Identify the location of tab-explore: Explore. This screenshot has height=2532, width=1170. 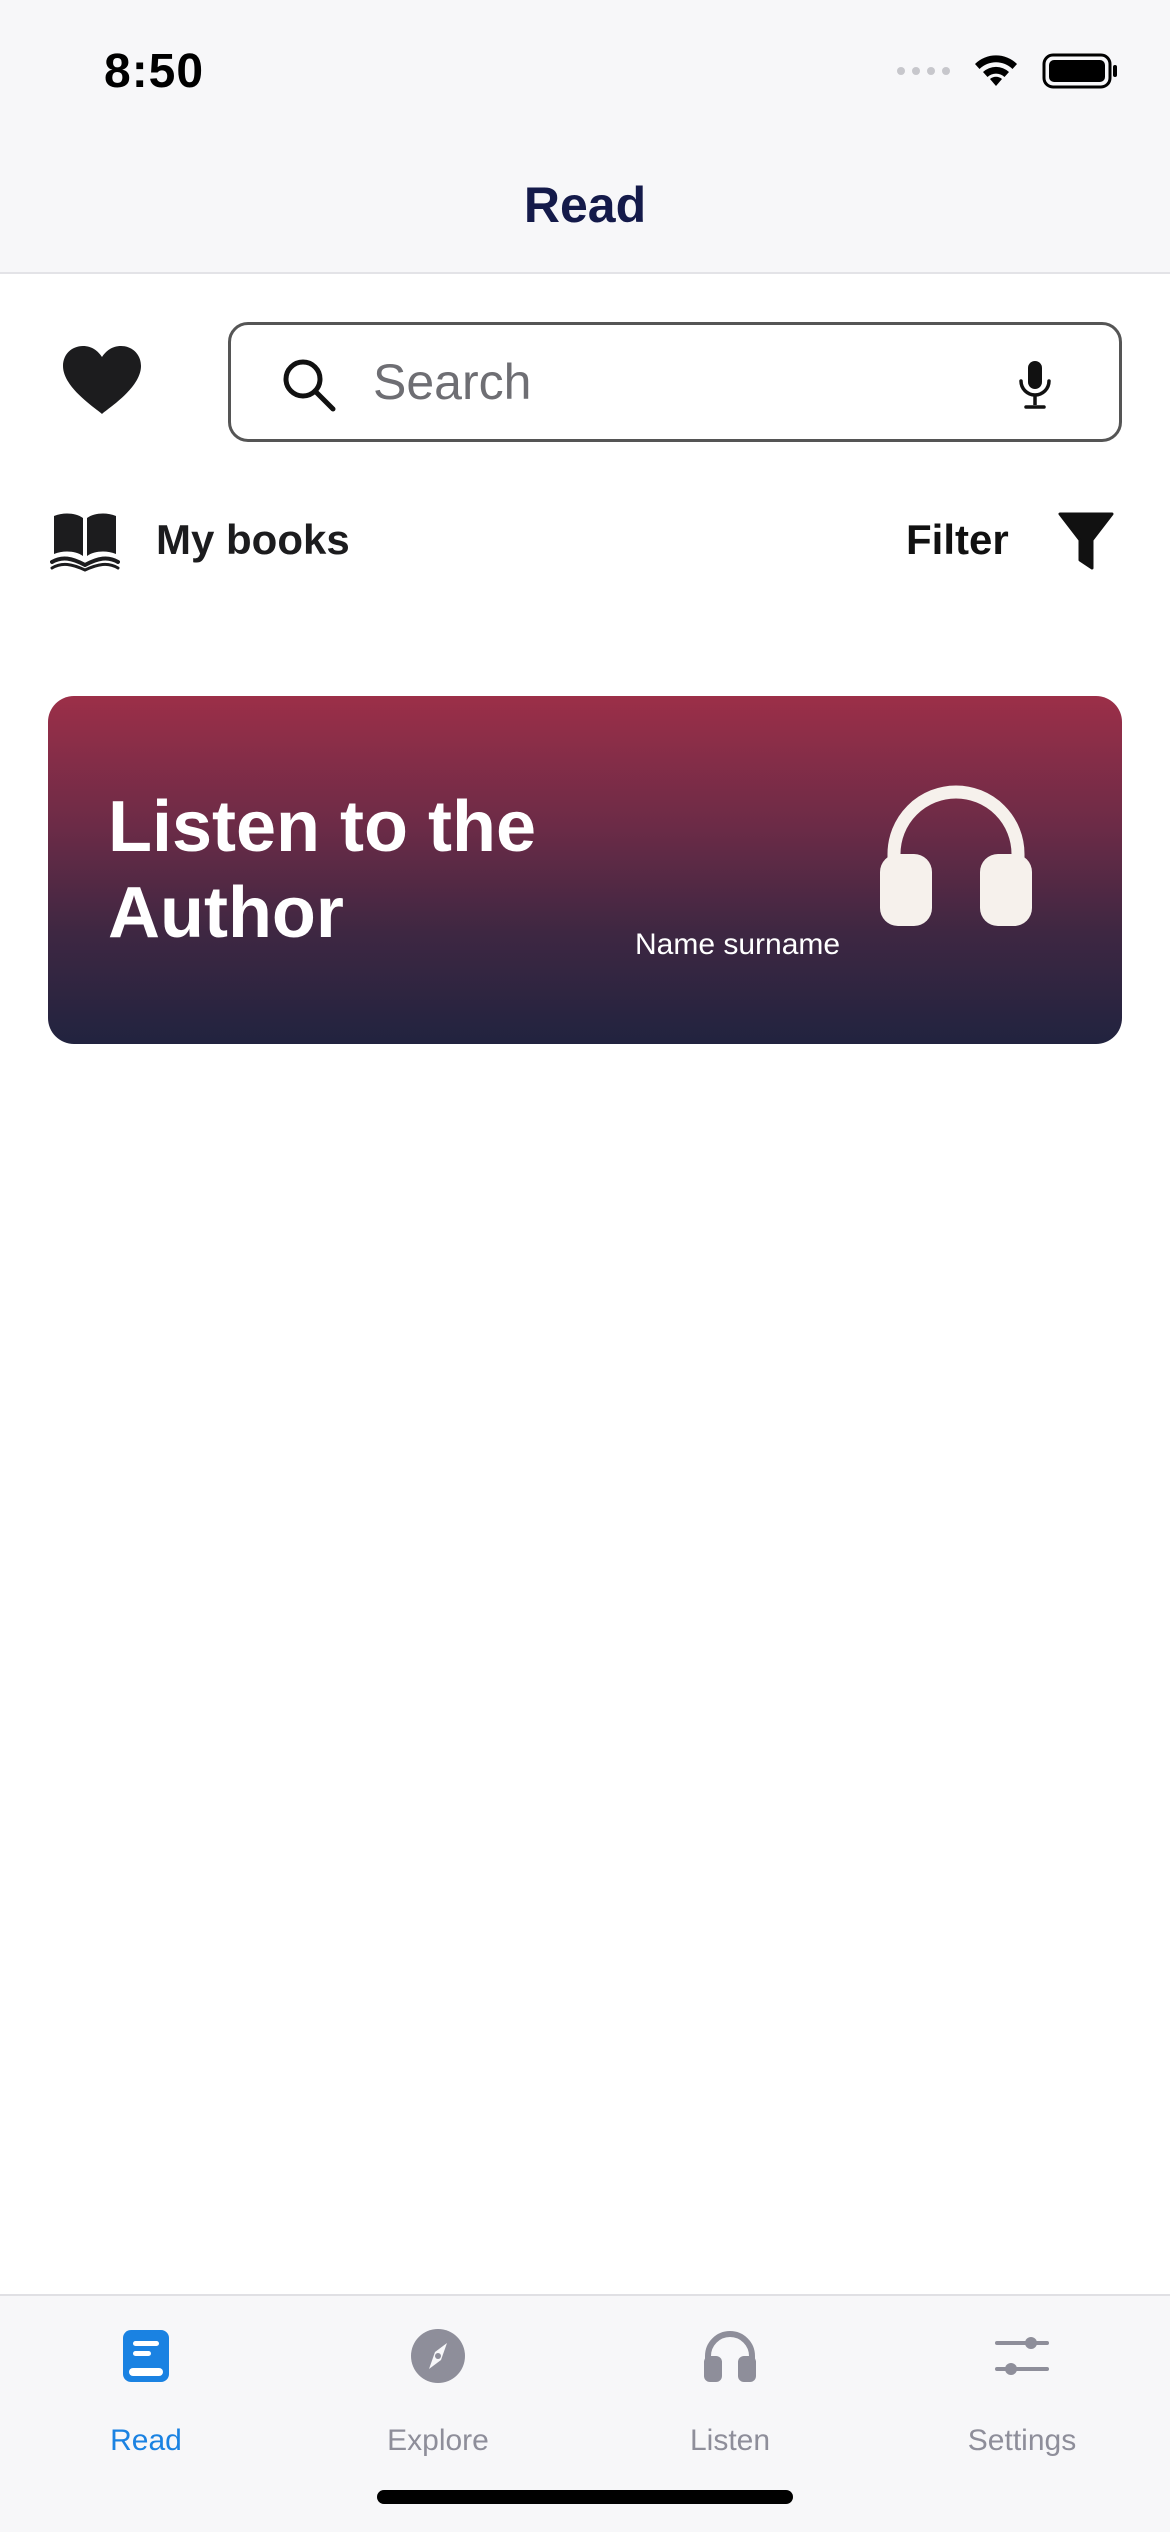
(438, 2386).